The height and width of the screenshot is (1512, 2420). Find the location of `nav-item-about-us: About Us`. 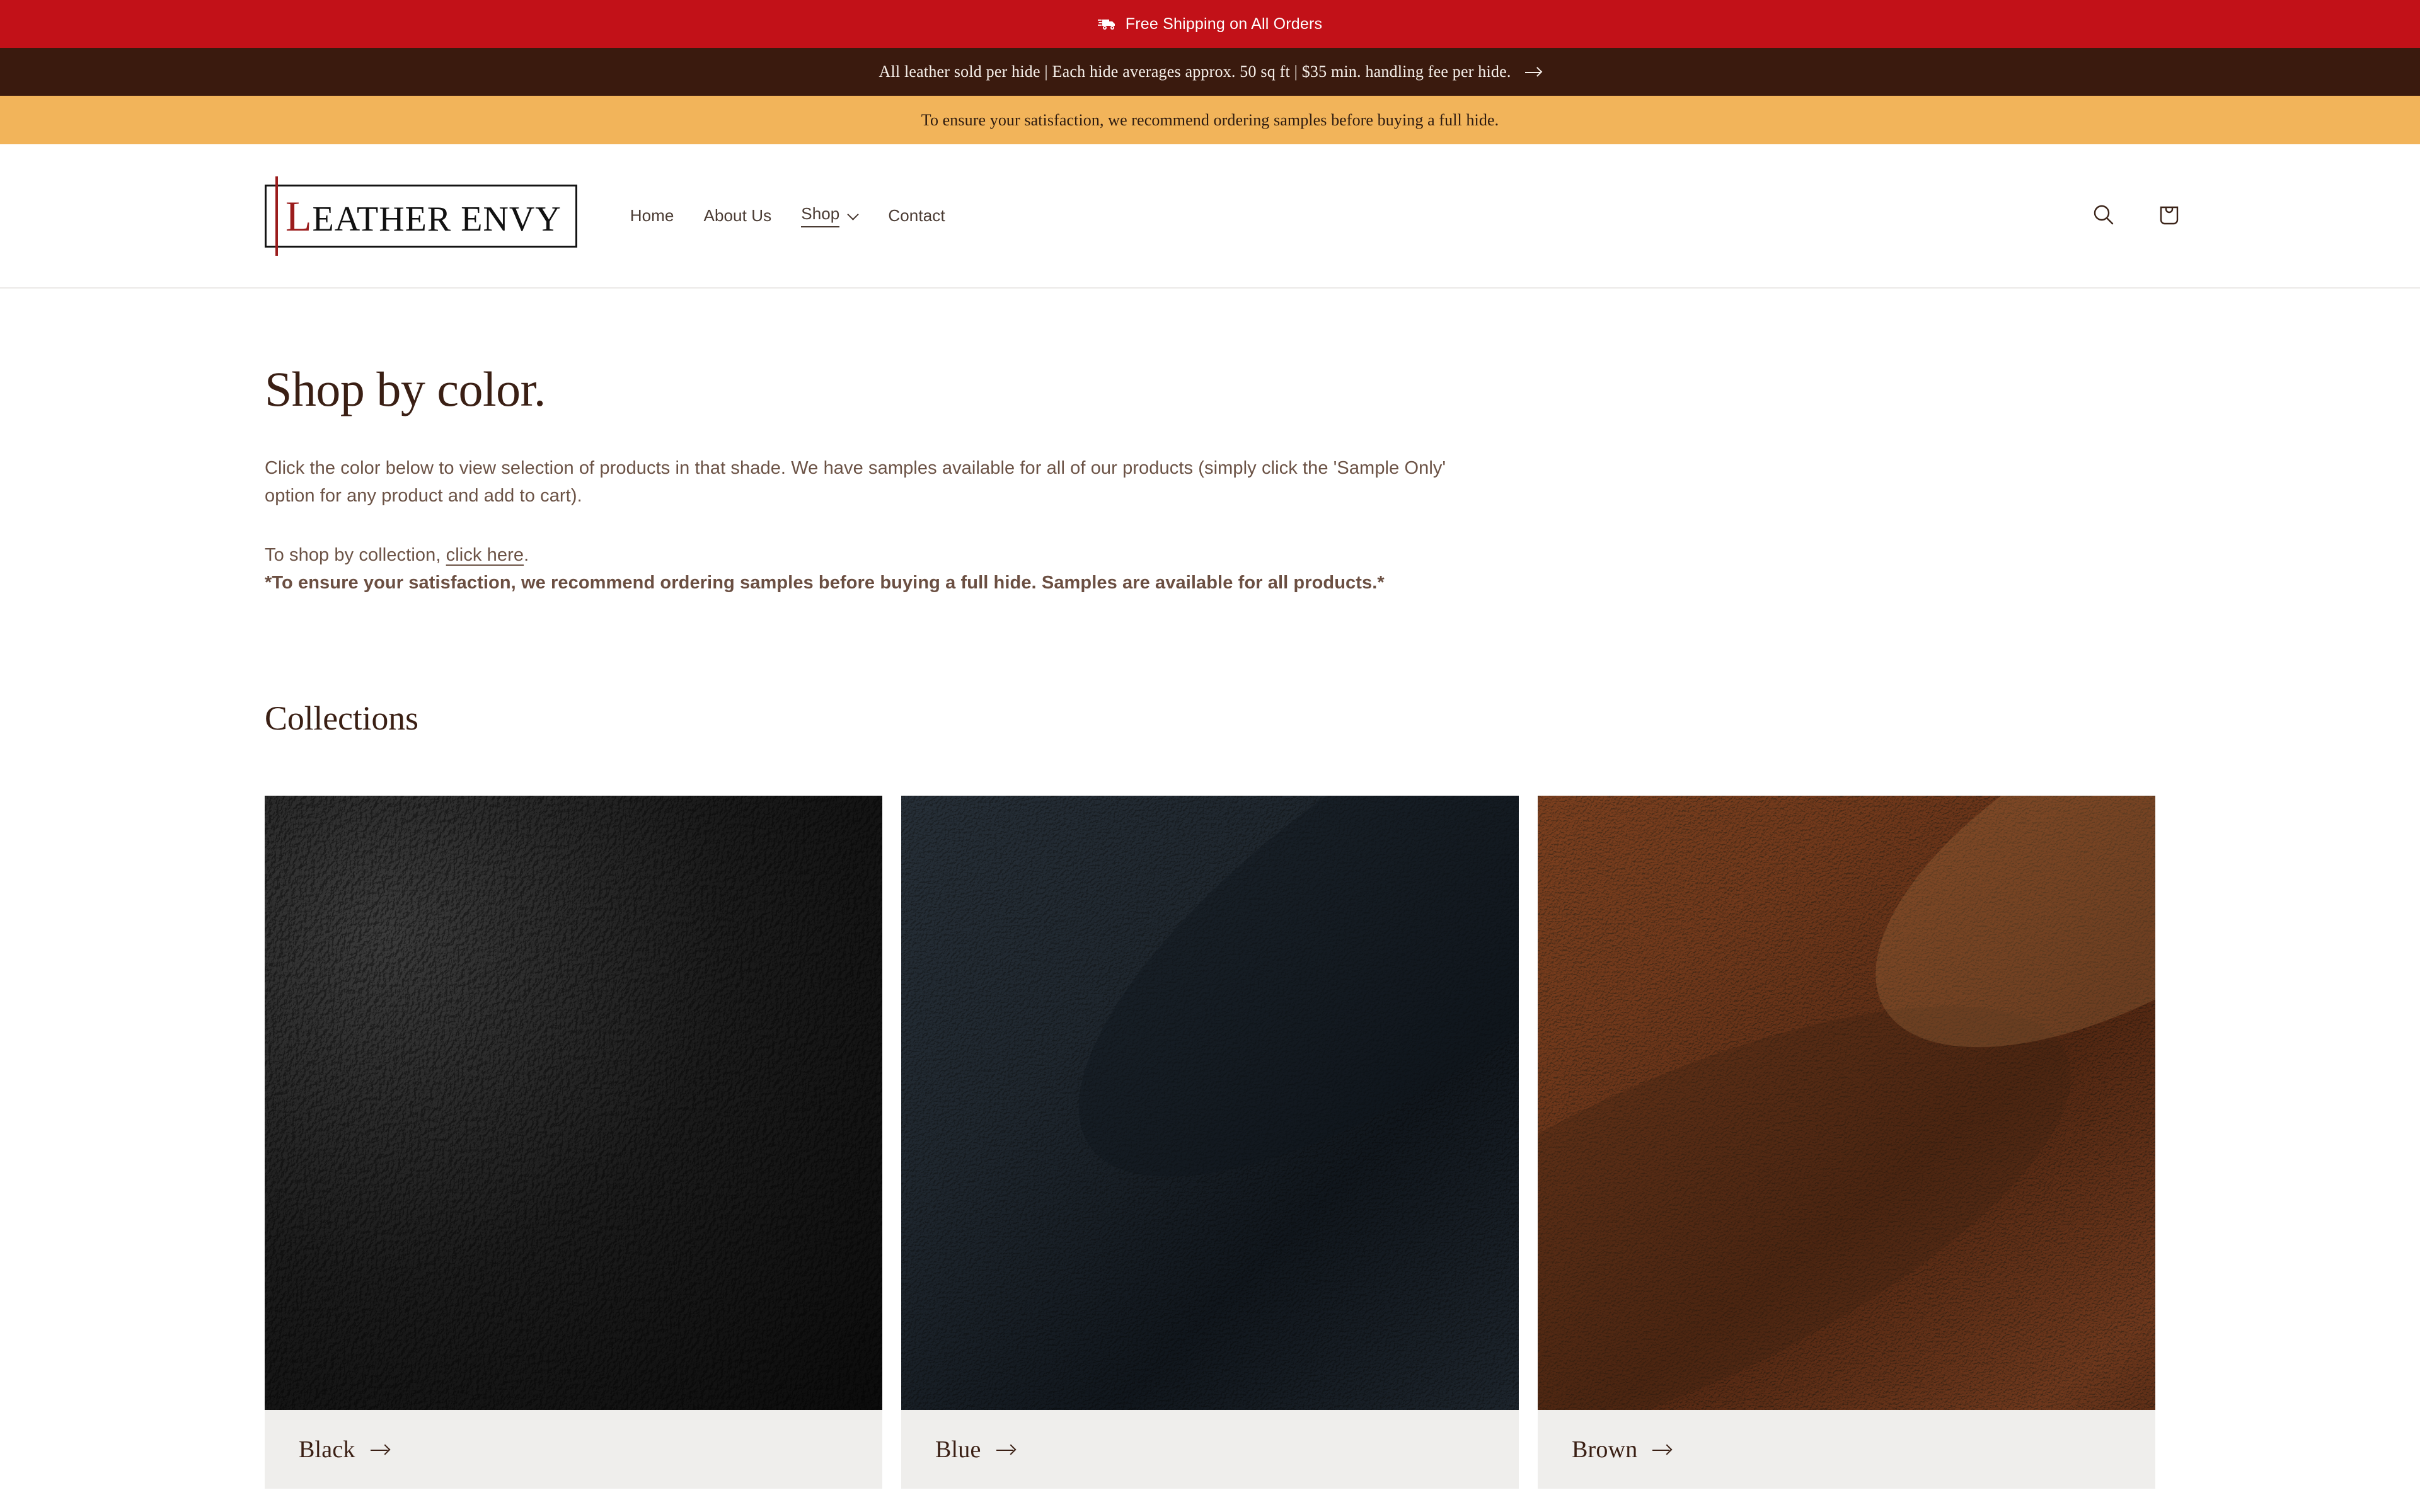

nav-item-about-us: About Us is located at coordinates (738, 216).